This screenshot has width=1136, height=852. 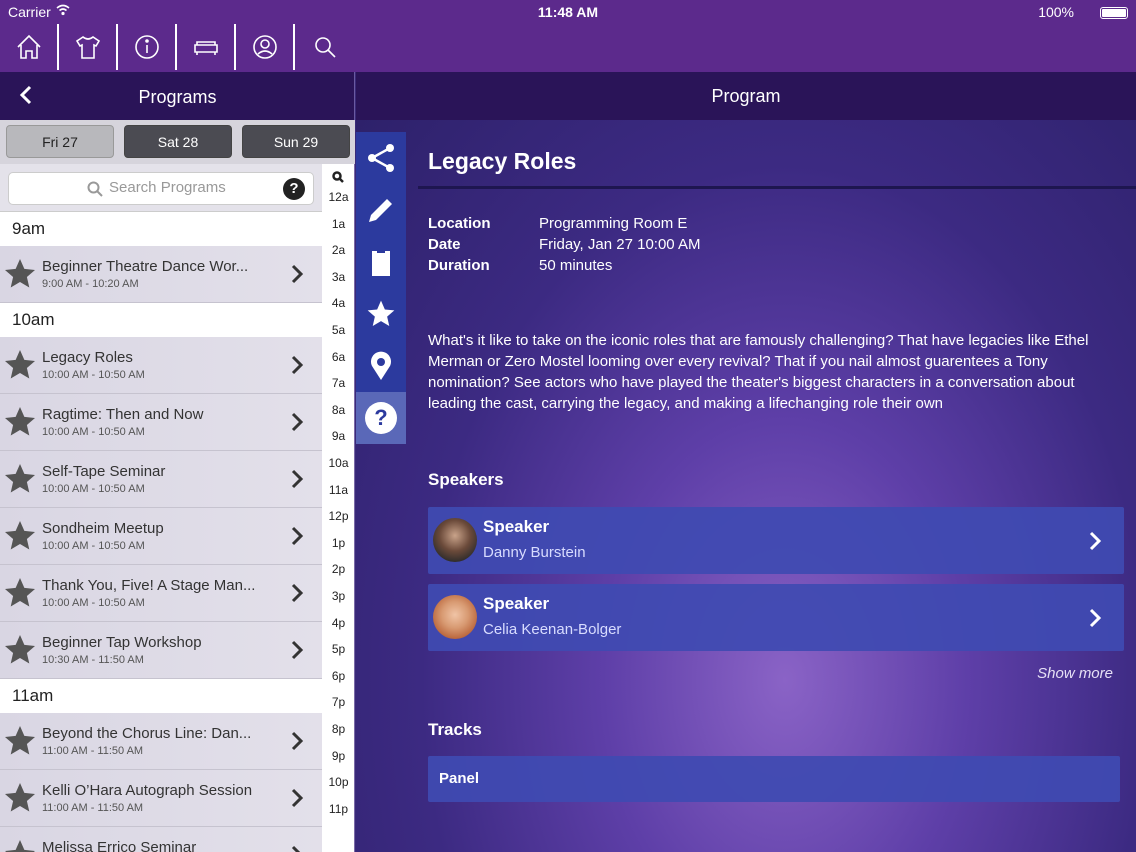 I want to click on nav-profile-button, so click(x=265, y=47).